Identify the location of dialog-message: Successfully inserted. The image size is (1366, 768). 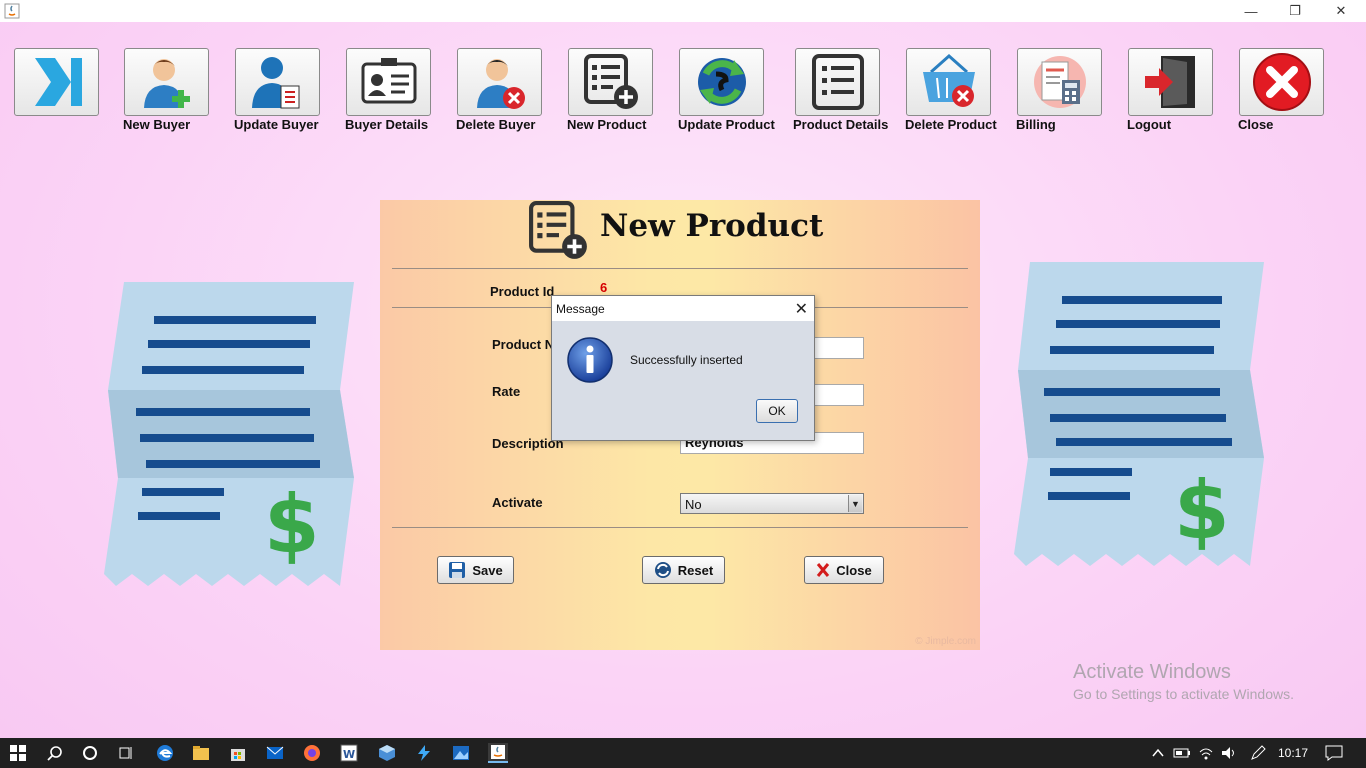
(686, 360).